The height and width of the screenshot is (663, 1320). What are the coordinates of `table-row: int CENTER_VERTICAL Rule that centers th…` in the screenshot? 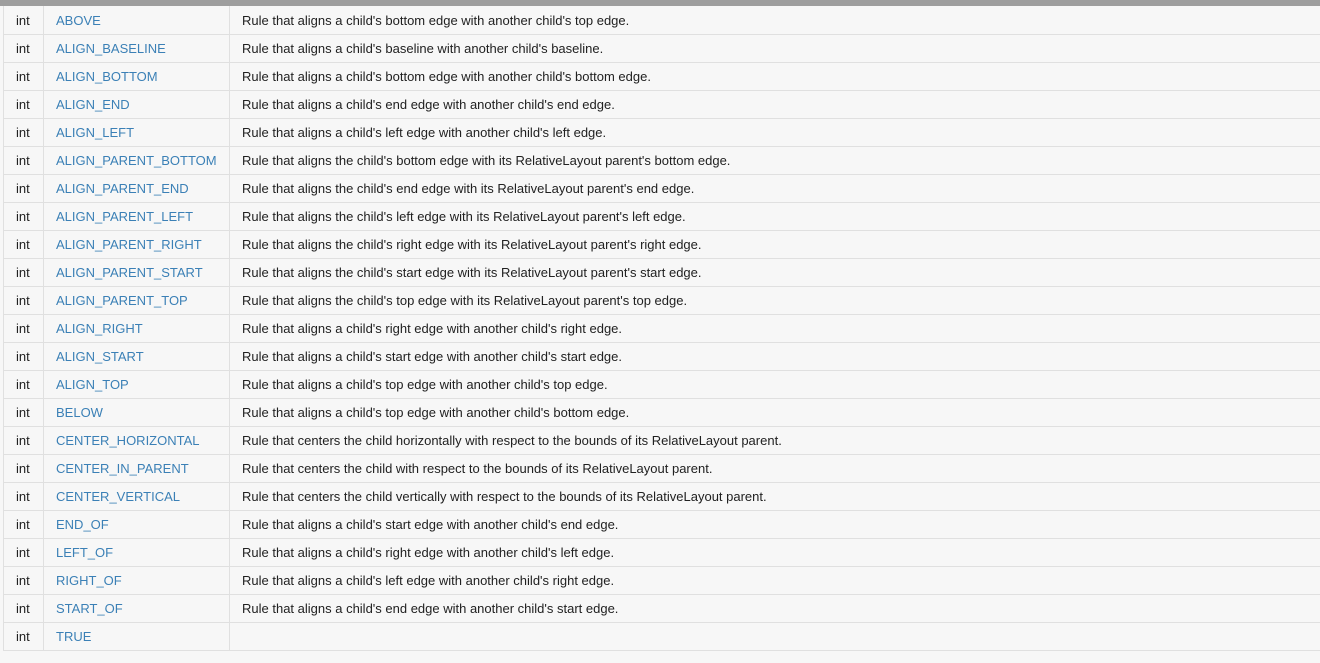 It's located at (662, 497).